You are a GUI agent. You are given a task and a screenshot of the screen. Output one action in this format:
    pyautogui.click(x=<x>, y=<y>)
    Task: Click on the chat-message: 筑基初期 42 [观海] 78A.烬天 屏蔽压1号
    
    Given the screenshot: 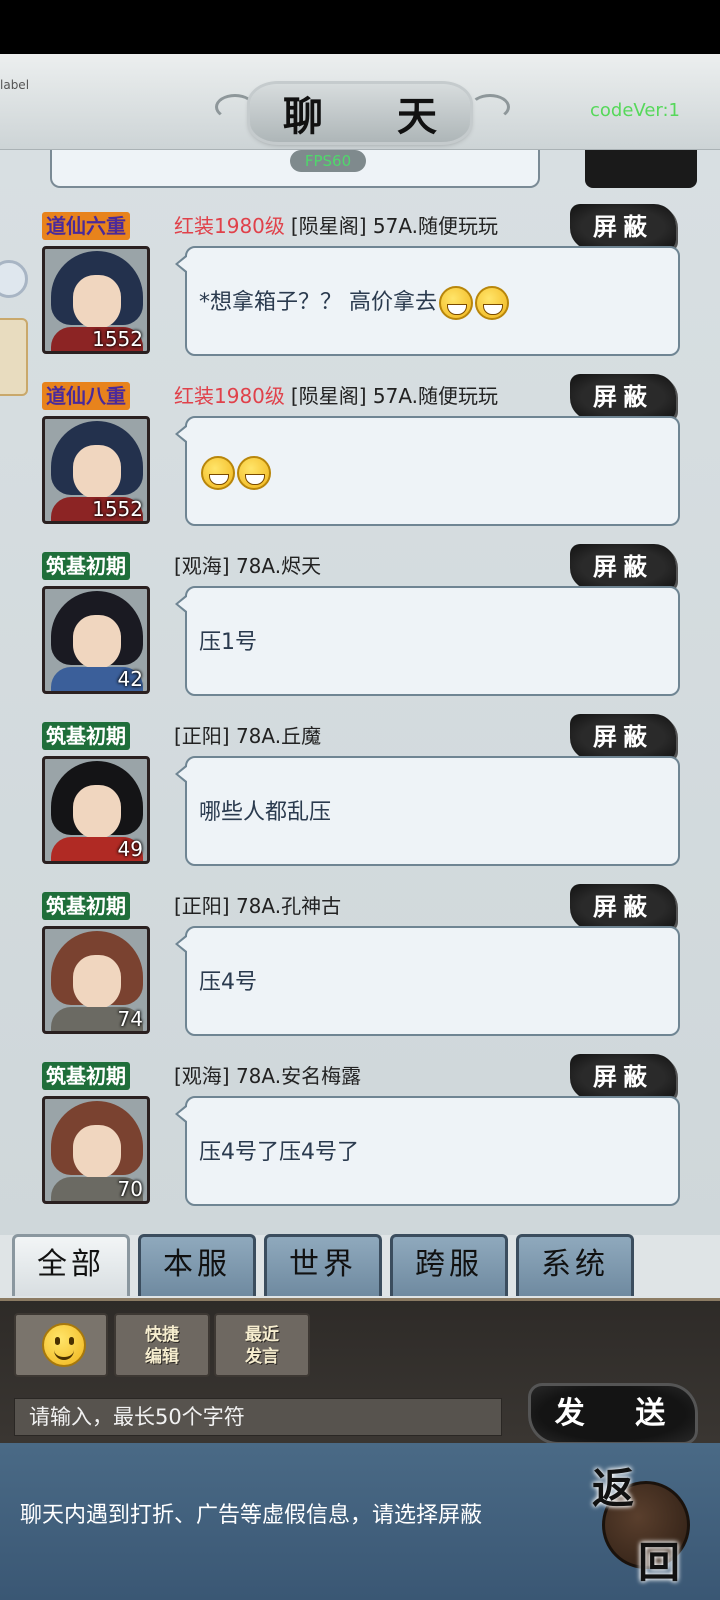 What is the action you would take?
    pyautogui.click(x=360, y=633)
    